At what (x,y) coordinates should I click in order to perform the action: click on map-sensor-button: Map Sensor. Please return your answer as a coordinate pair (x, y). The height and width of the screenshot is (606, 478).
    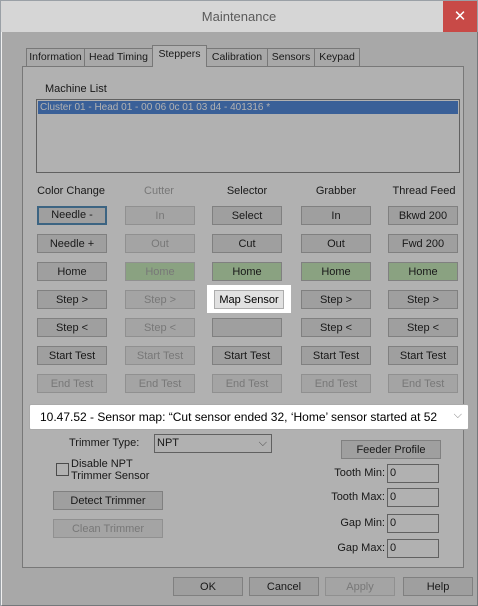
    Looking at the image, I should click on (249, 299).